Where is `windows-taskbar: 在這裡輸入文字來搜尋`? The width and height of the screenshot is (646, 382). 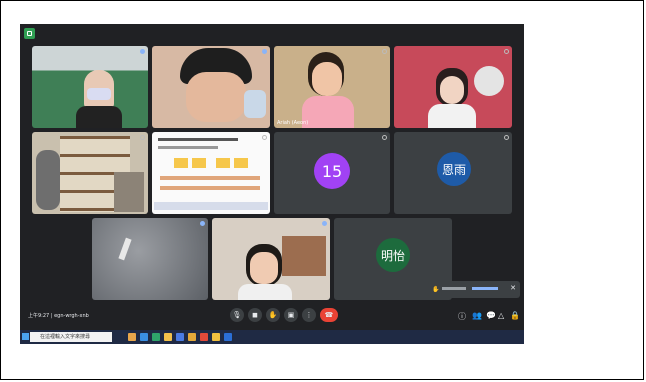
windows-taskbar: 在這裡輸入文字來搜尋 is located at coordinates (272, 337).